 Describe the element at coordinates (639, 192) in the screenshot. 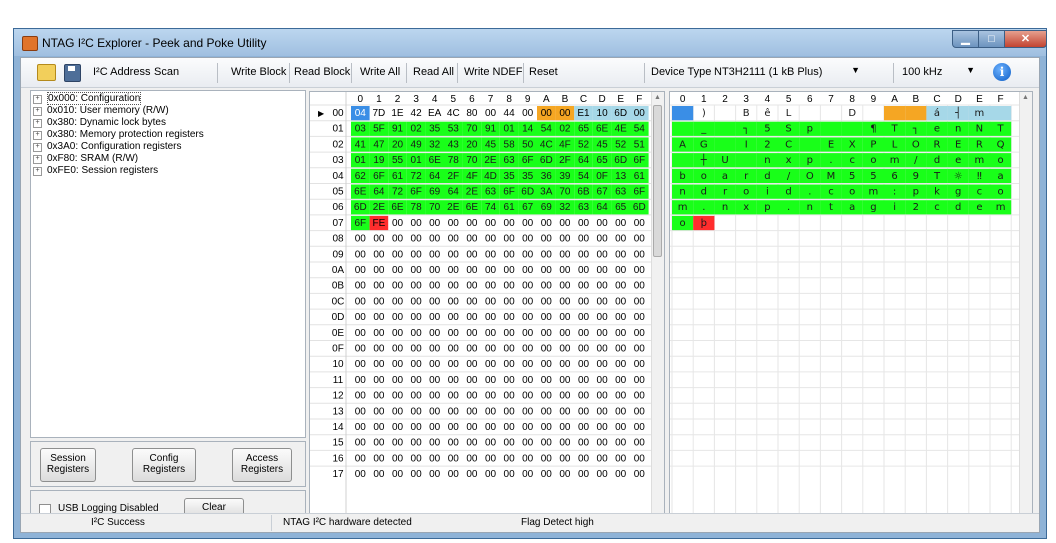

I see `hex-cell: 6F` at that location.